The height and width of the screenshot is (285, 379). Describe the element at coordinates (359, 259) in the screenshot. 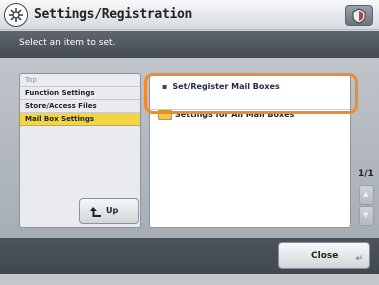

I see `enter-icon: ↵` at that location.